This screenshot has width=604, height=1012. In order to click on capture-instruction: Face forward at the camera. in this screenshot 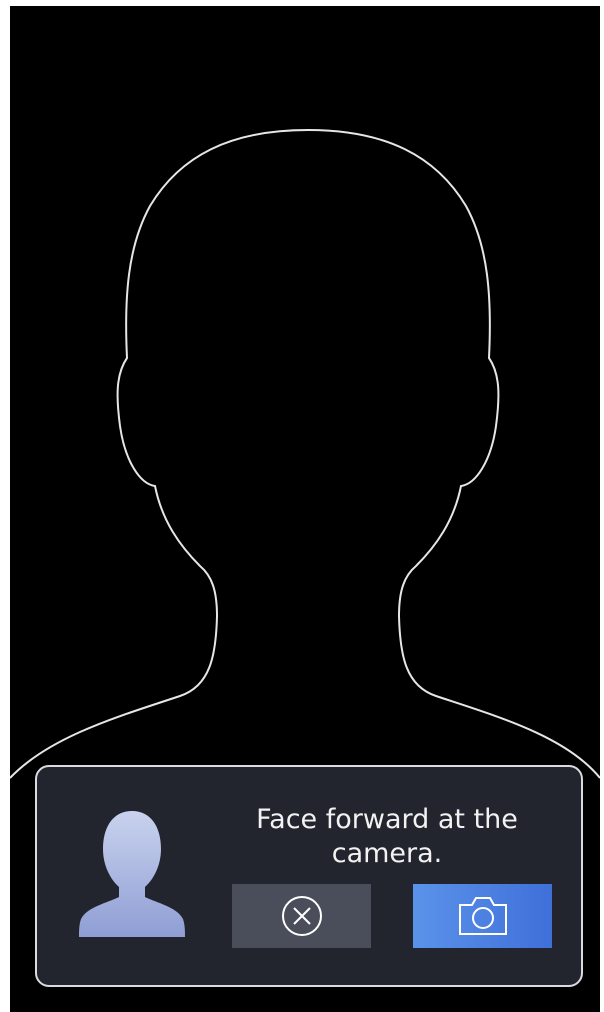, I will do `click(387, 836)`.